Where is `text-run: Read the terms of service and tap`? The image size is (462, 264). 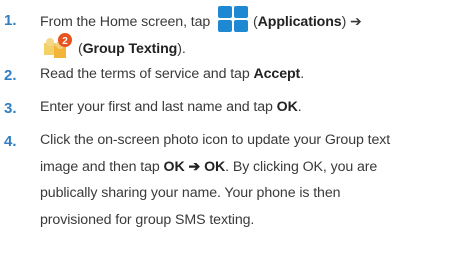
text-run: Read the terms of service and tap is located at coordinates (147, 74).